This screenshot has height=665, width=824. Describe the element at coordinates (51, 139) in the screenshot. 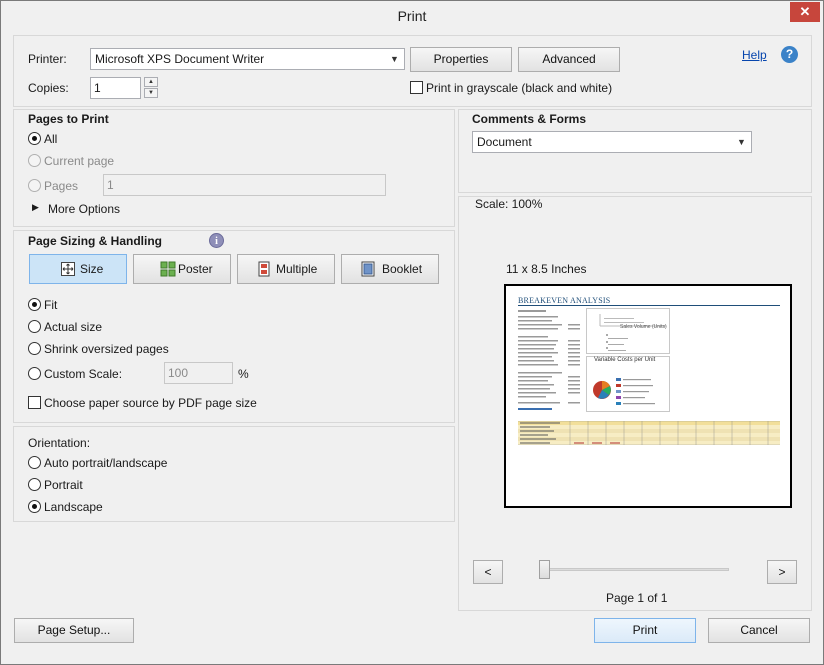

I see `all-pages-label: All` at that location.